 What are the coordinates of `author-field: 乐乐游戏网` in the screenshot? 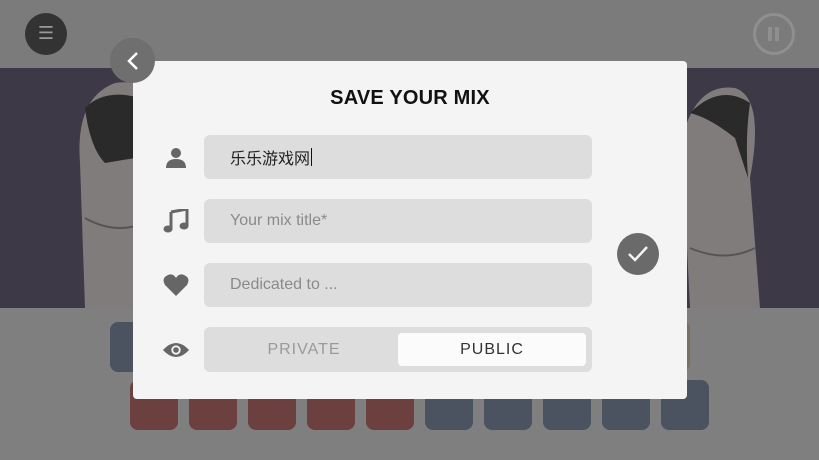 It's located at (398, 157).